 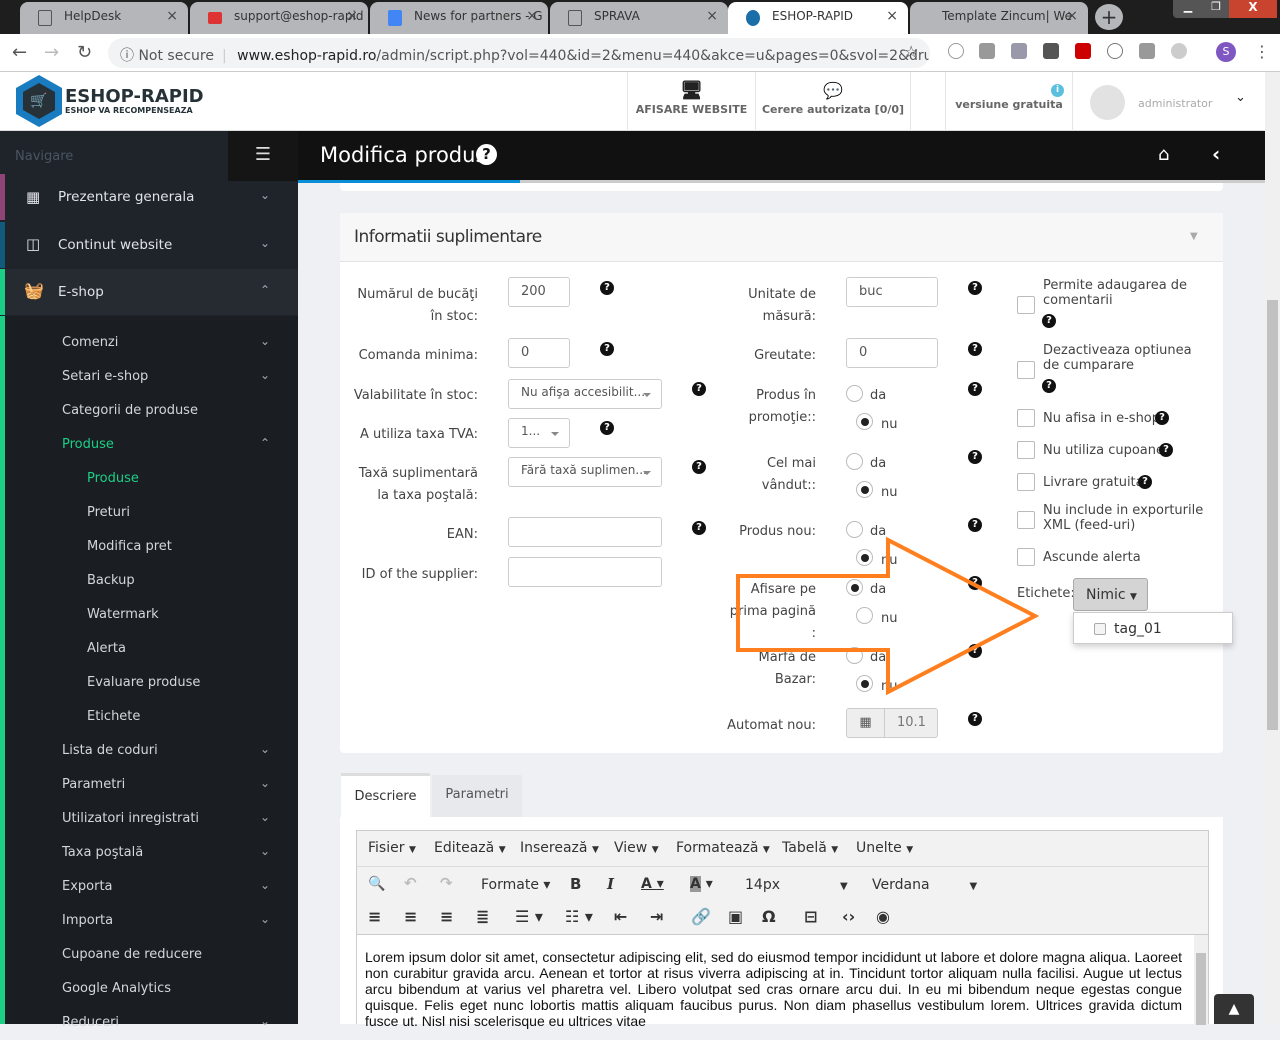 I want to click on auto-new-date-input: ▦ 10.1, so click(x=892, y=723).